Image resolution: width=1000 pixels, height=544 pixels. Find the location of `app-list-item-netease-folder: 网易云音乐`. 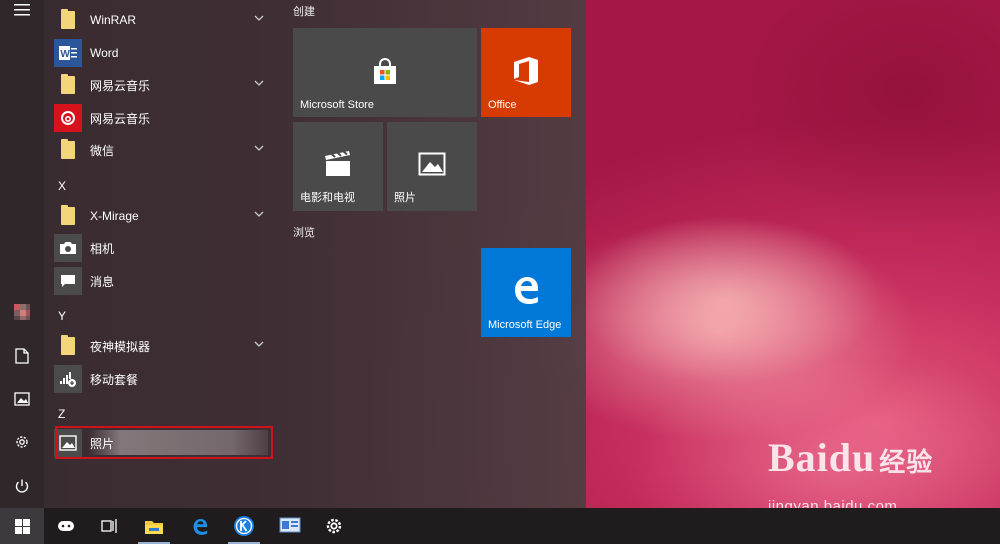

app-list-item-netease-folder: 网易云音乐 is located at coordinates (164, 85).